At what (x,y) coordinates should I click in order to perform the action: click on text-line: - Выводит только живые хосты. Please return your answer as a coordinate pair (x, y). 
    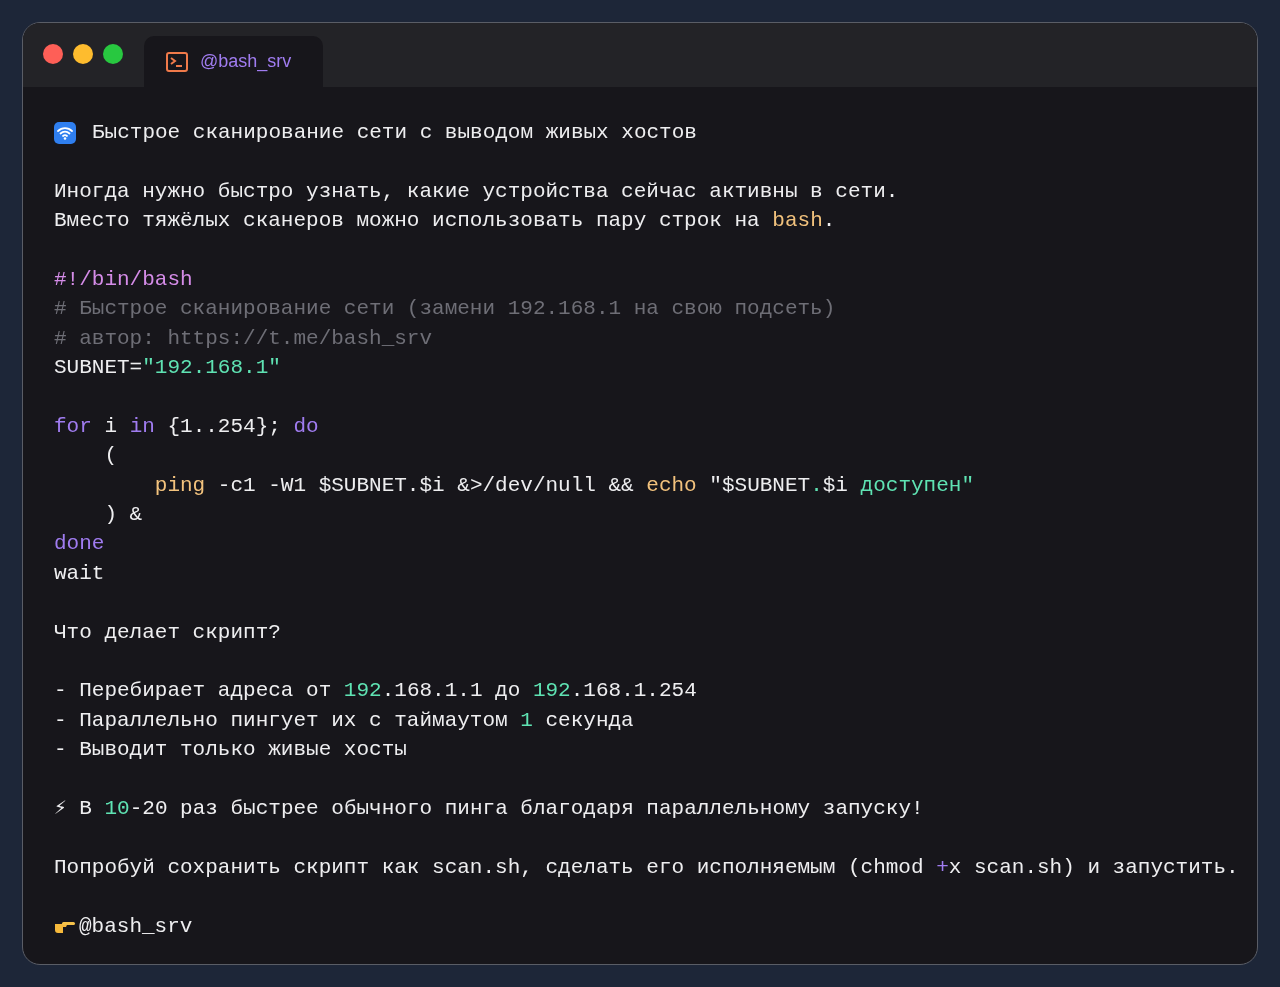
    Looking at the image, I should click on (230, 750).